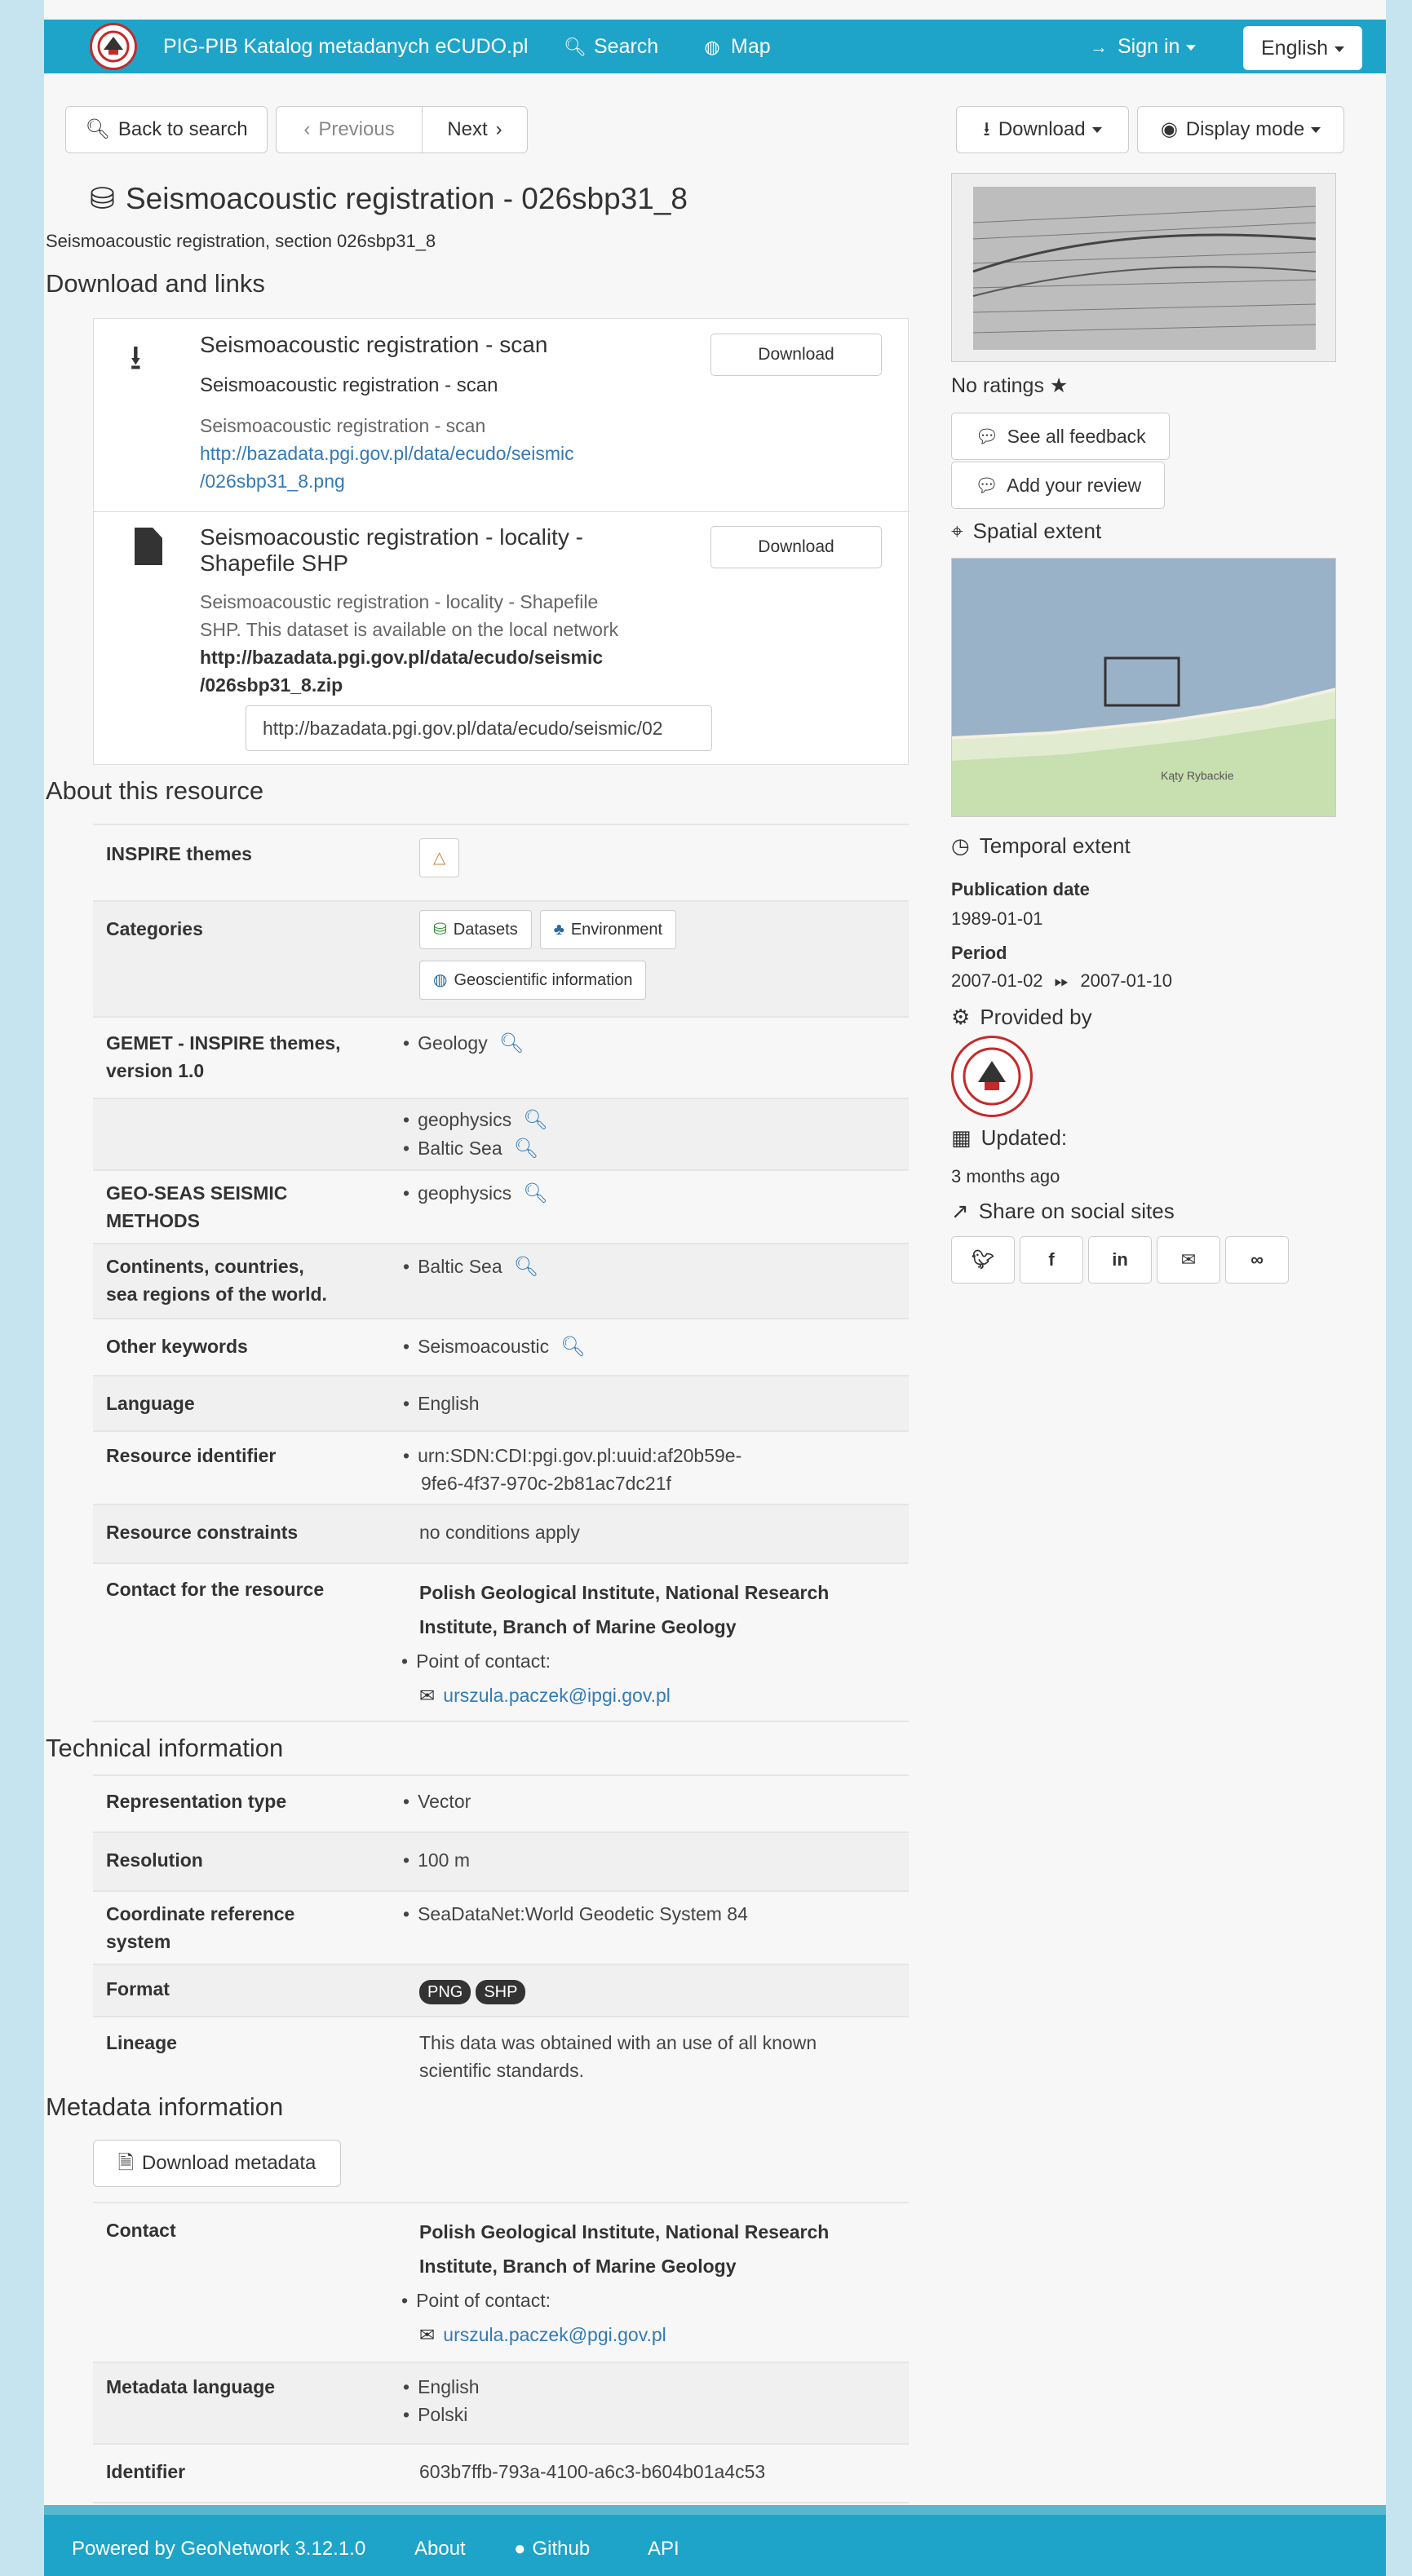 The width and height of the screenshot is (1412, 2576). What do you see at coordinates (1126, 980) in the screenshot?
I see `period-end: 2007-01-10` at bounding box center [1126, 980].